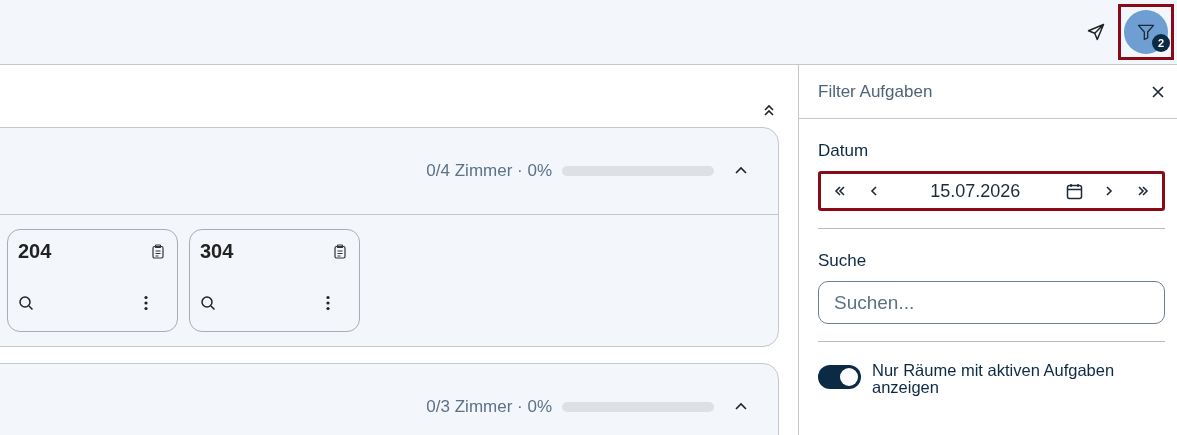  What do you see at coordinates (1143, 191) in the screenshot?
I see `last-icon` at bounding box center [1143, 191].